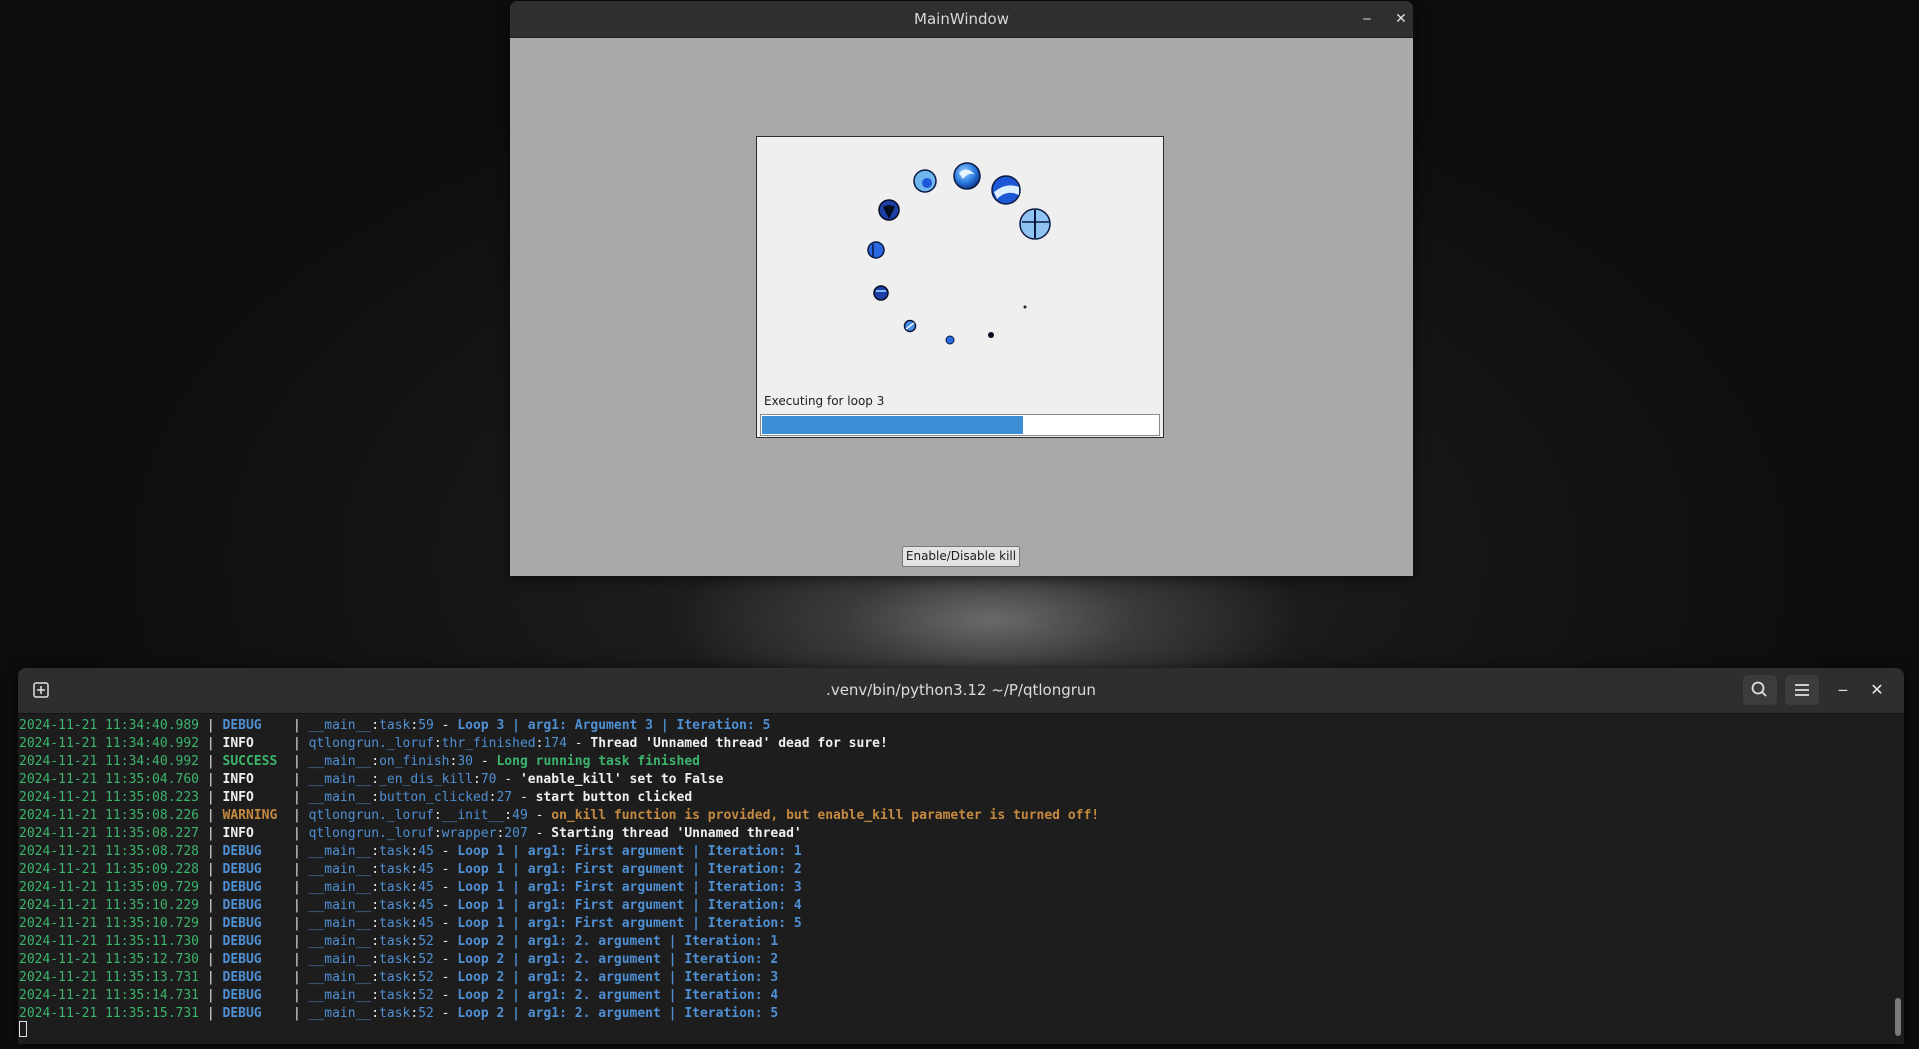 The width and height of the screenshot is (1919, 1049). What do you see at coordinates (1877, 690) in the screenshot?
I see `terminal-close-button: ✕` at bounding box center [1877, 690].